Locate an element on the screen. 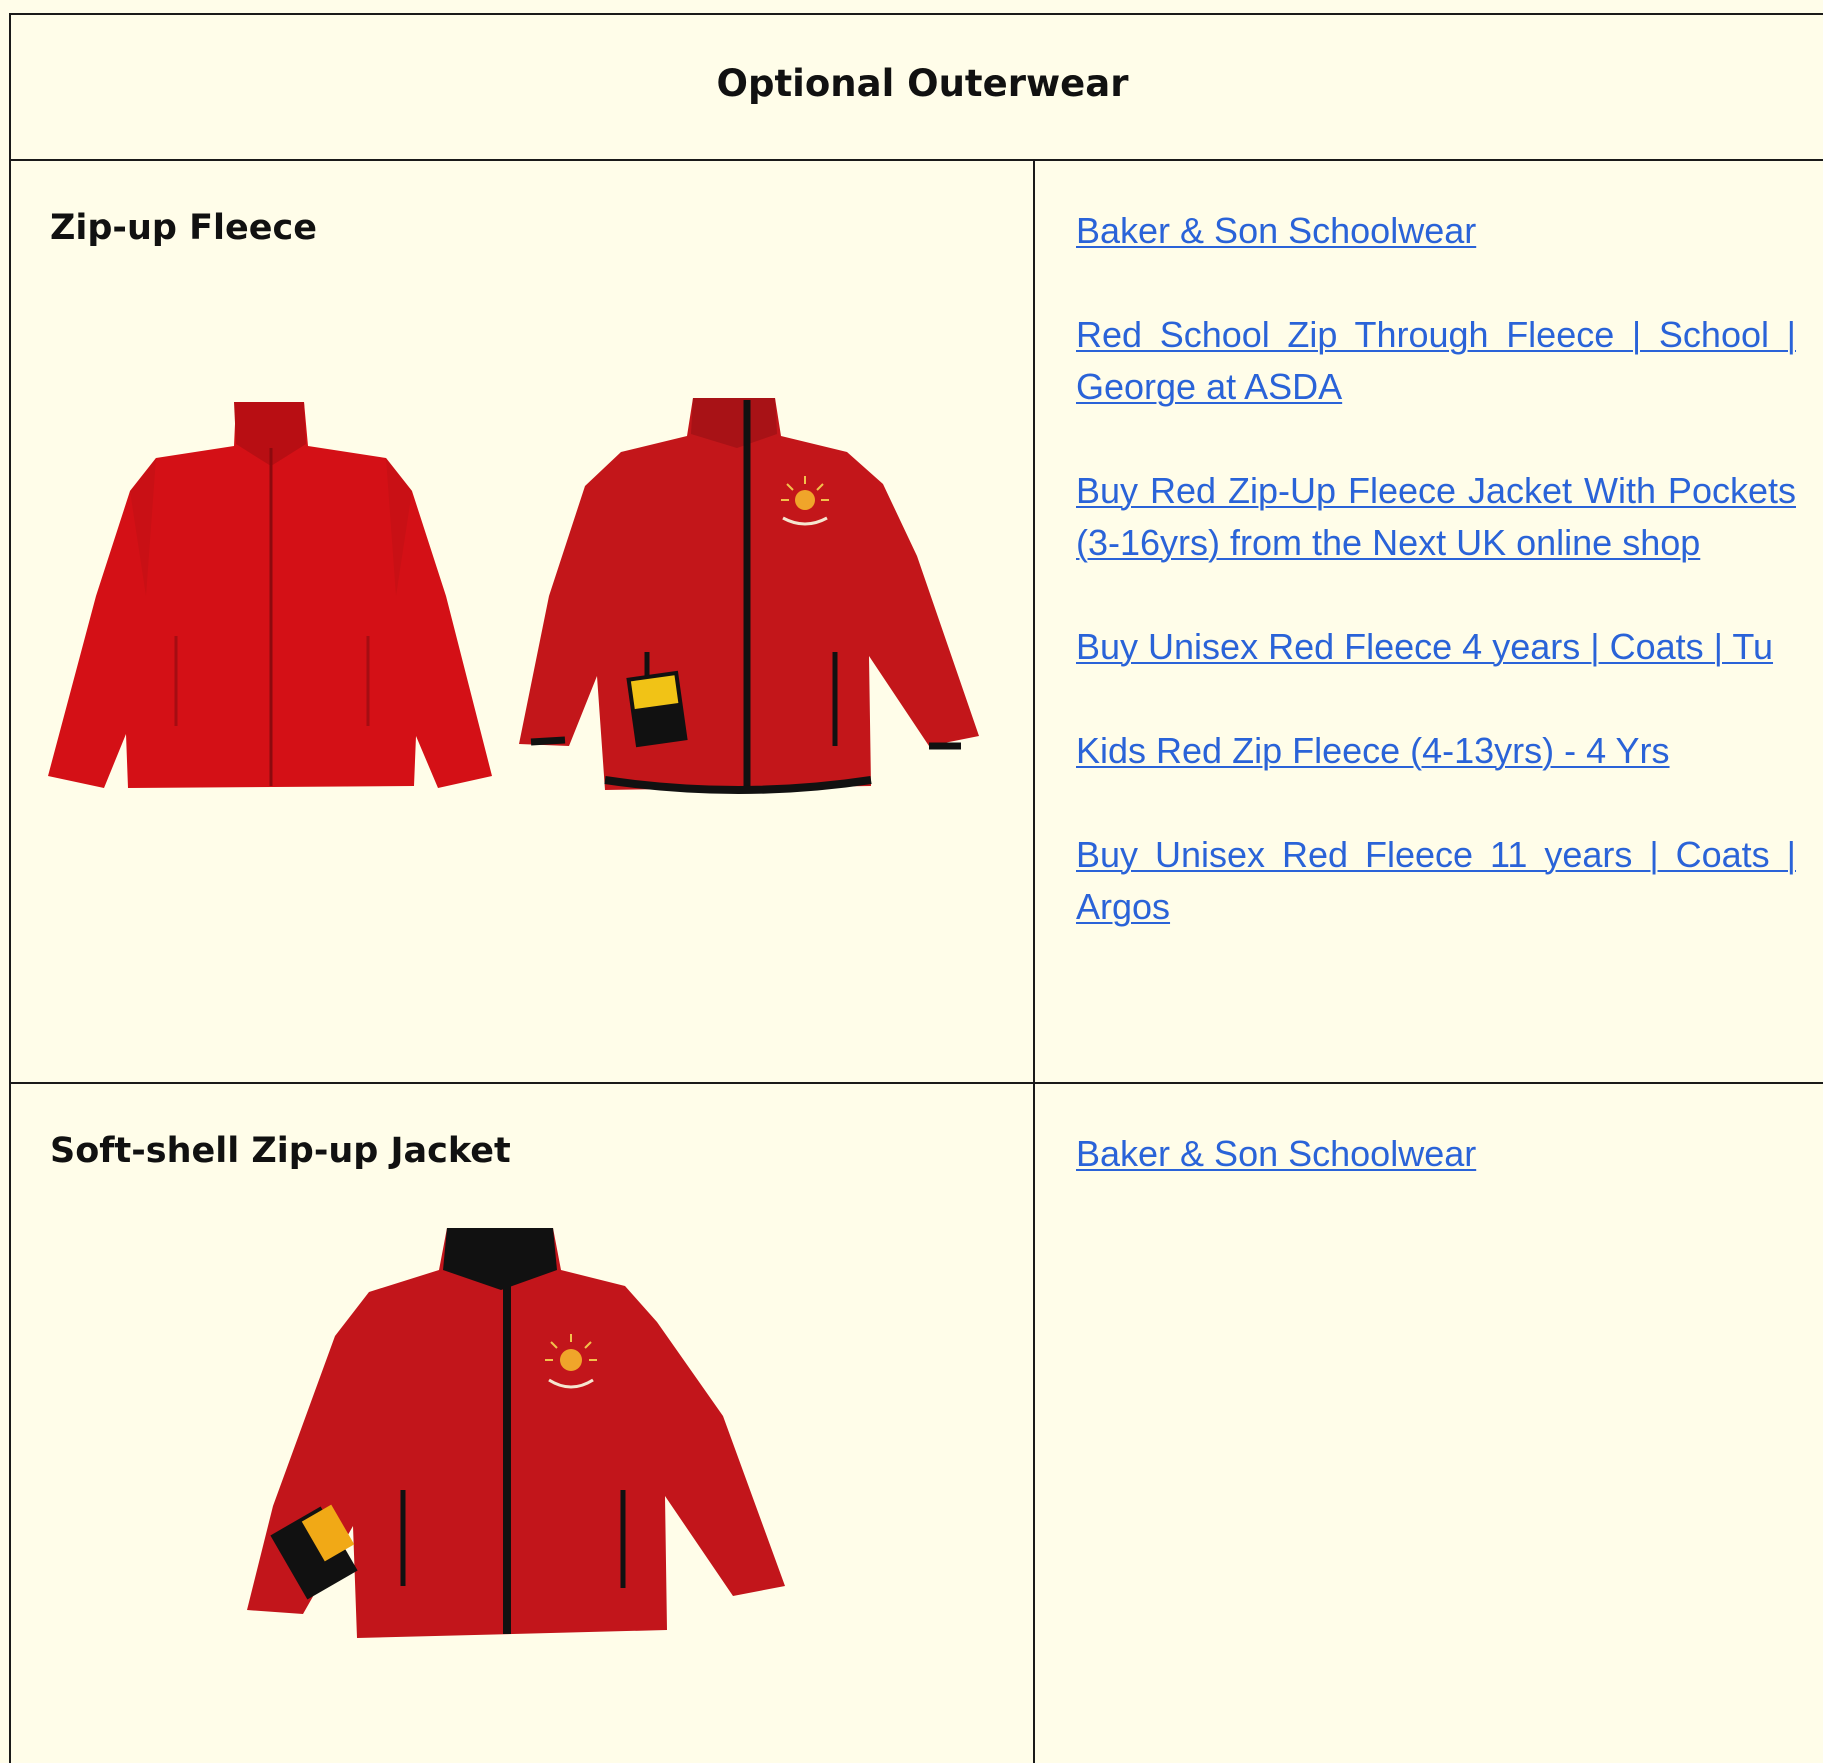 This screenshot has height=1763, width=1823. table-title: Optional Outerwear is located at coordinates (922, 83).